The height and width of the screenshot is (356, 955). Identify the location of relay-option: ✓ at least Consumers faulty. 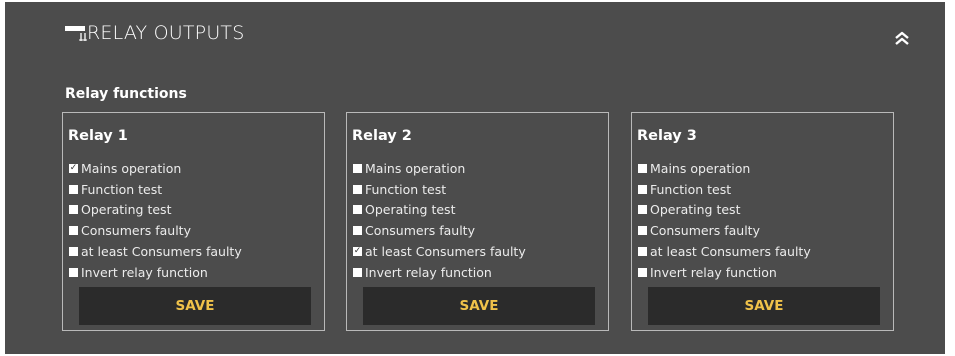
(439, 251).